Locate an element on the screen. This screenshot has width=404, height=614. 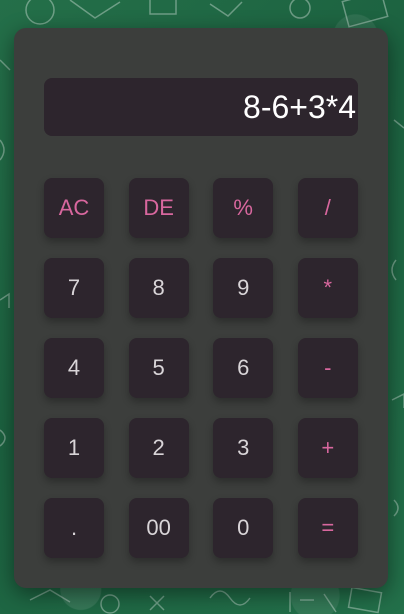
percent-button: % is located at coordinates (243, 208).